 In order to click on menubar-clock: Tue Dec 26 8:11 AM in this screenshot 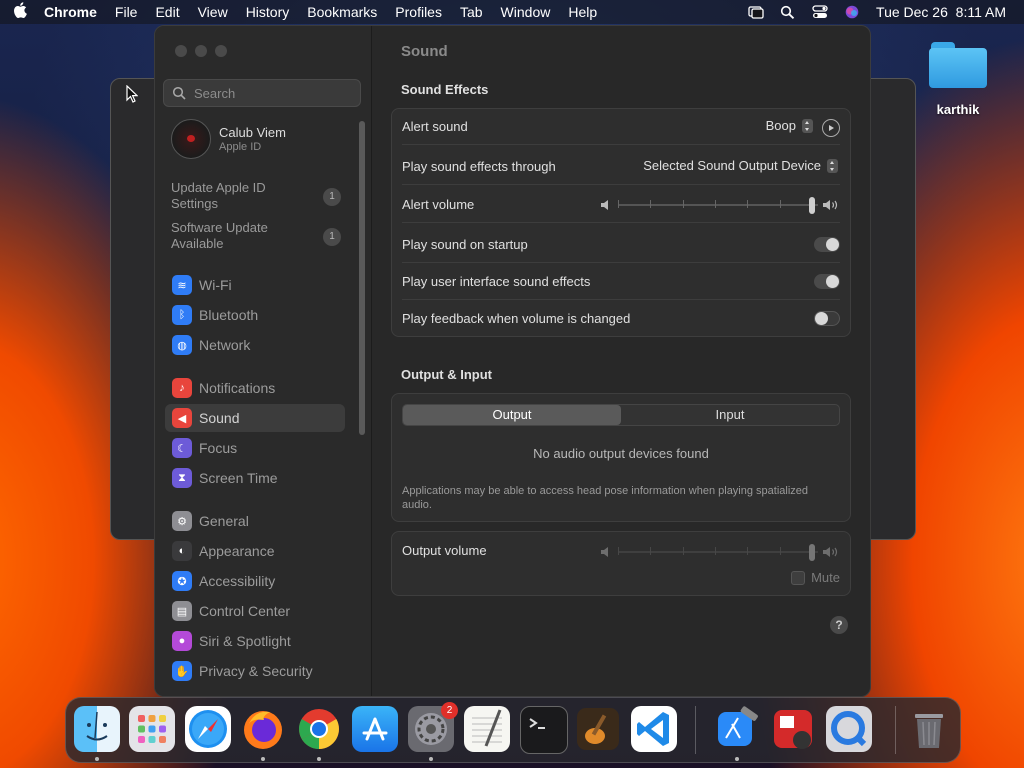, I will do `click(941, 12)`.